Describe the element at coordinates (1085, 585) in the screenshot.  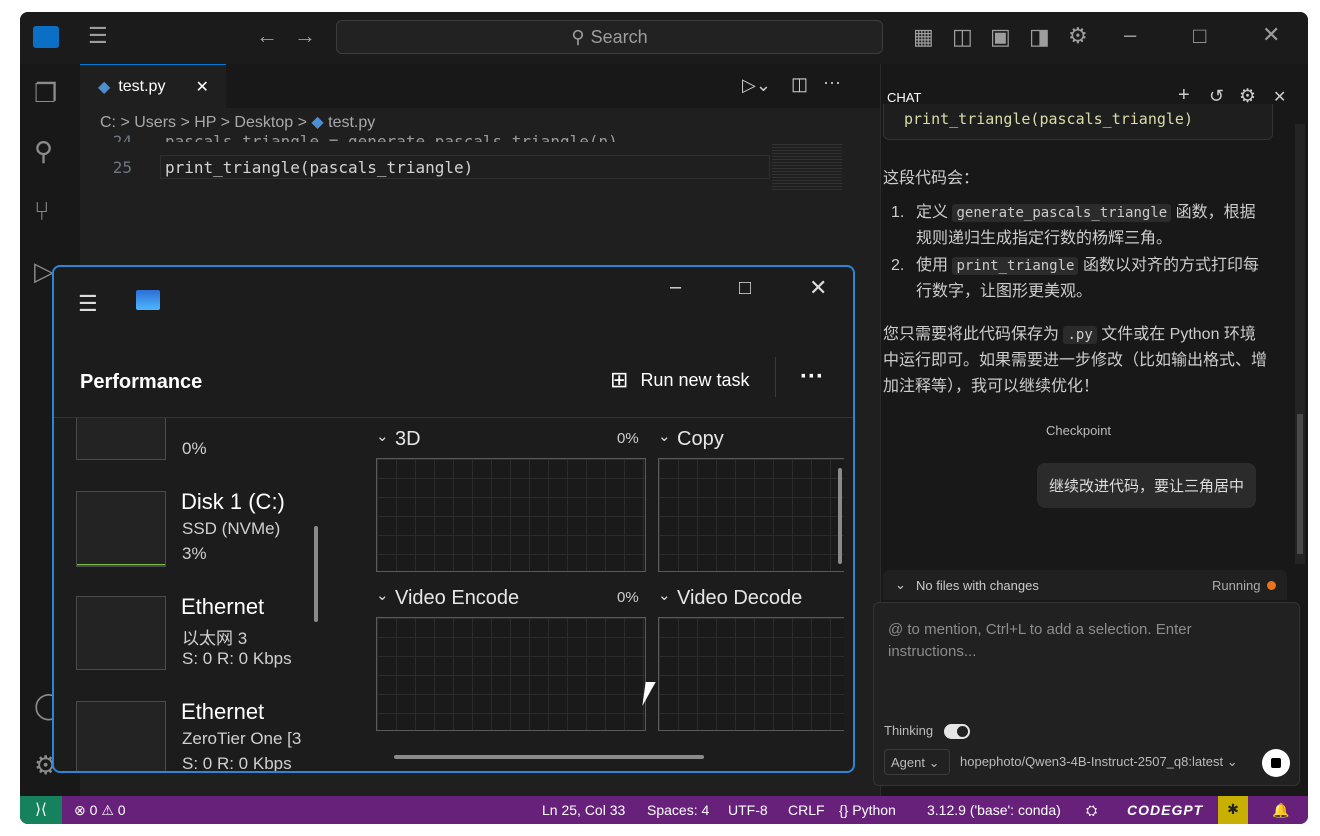
I see `files-changed-bar: ⌄ No files with changes Running` at that location.